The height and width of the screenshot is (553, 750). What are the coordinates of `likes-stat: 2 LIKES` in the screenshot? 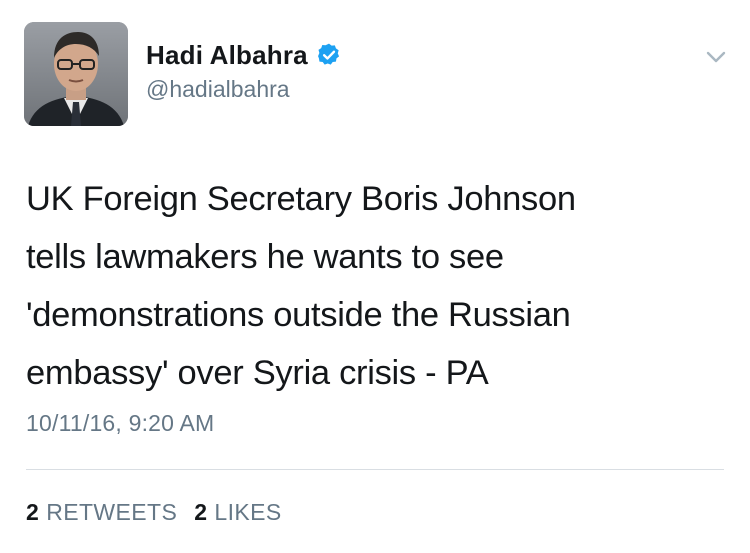 It's located at (237, 512).